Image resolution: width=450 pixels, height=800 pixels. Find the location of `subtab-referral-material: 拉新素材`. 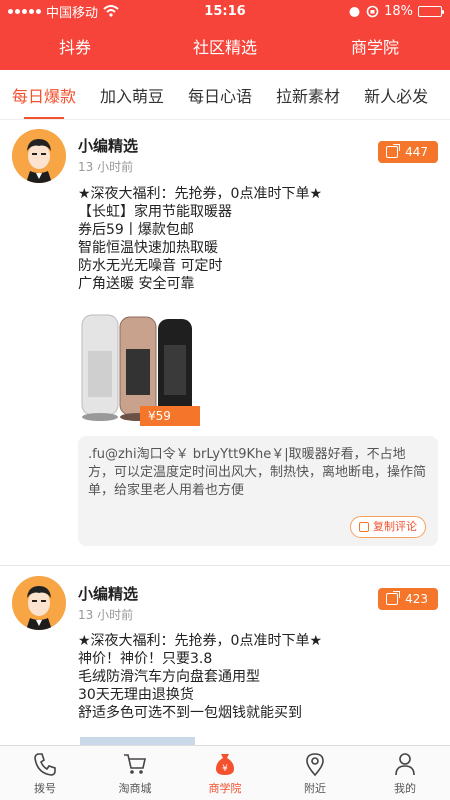

subtab-referral-material: 拉新素材 is located at coordinates (308, 95).